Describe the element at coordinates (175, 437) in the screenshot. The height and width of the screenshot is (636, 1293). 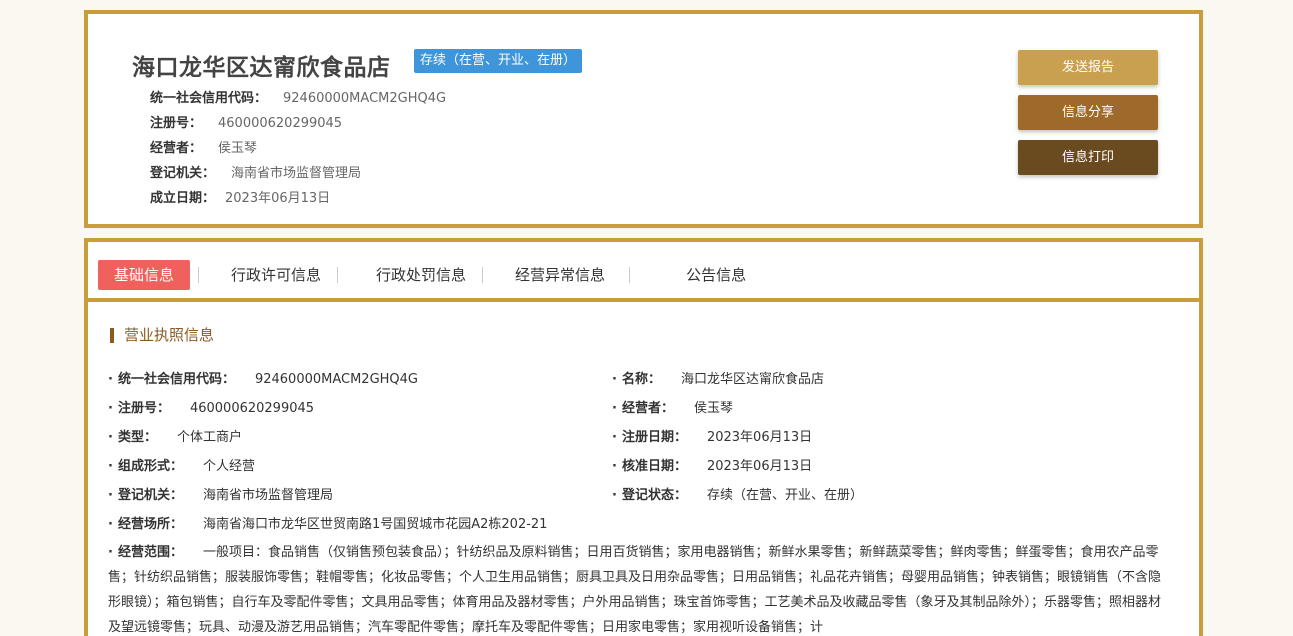
I see `field-type: · 类型： 个体工商户` at that location.